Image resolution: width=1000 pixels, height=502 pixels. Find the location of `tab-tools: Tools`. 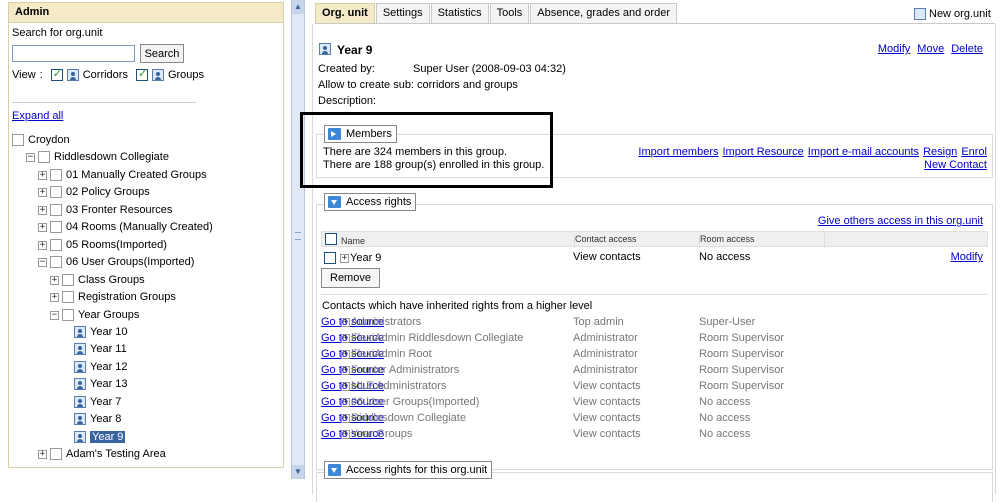

tab-tools: Tools is located at coordinates (509, 13).